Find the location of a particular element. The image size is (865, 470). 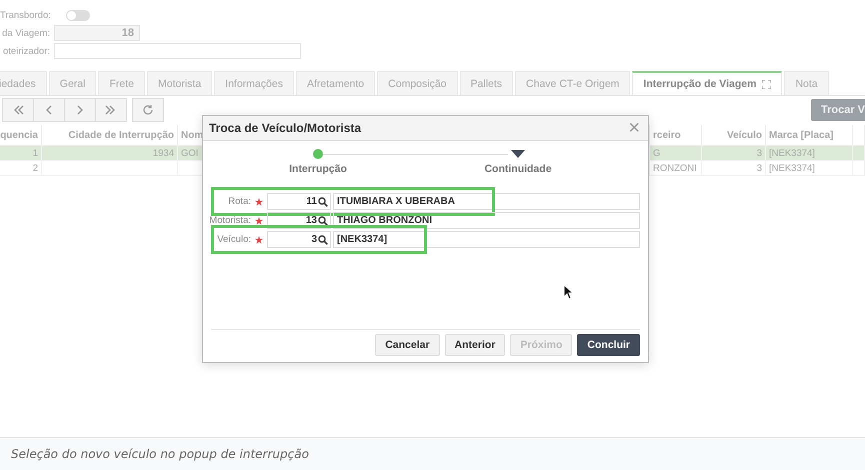

code-field: 11 is located at coordinates (299, 201).